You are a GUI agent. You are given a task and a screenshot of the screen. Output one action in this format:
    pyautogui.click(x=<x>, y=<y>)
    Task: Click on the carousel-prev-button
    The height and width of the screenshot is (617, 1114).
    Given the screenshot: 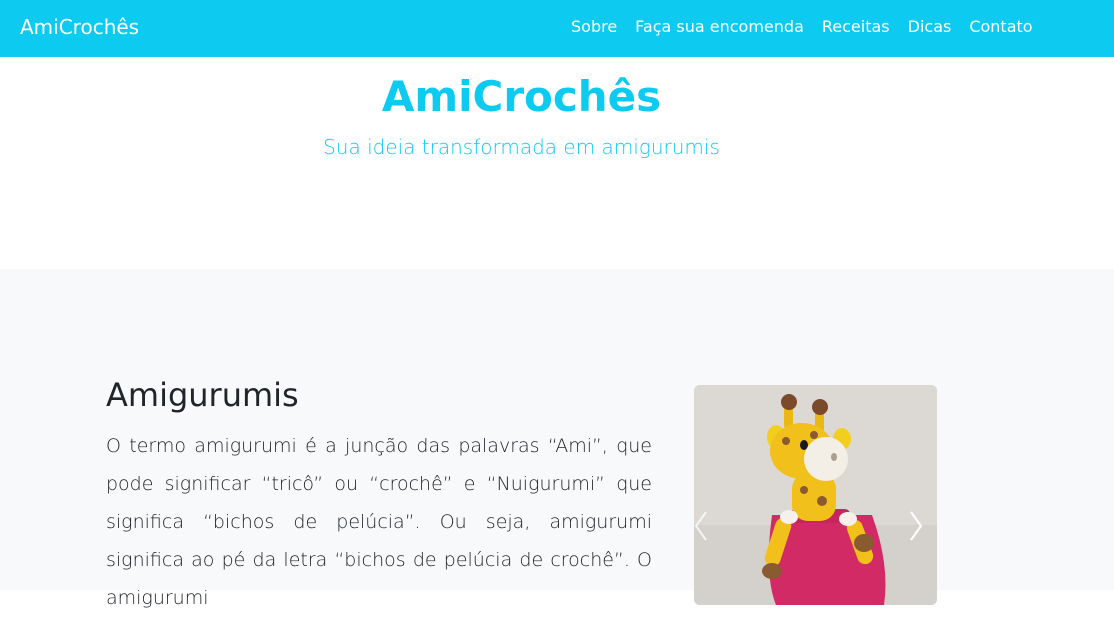 What is the action you would take?
    pyautogui.click(x=707, y=526)
    